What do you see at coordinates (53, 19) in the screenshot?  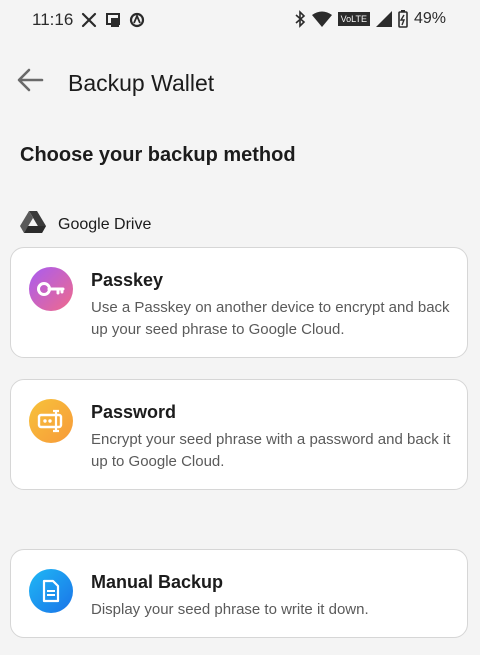 I see `status-time: 11:16` at bounding box center [53, 19].